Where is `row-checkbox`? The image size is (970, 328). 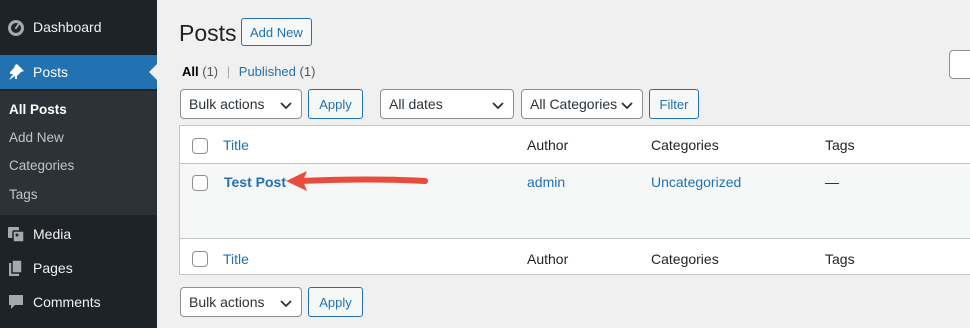
row-checkbox is located at coordinates (200, 183).